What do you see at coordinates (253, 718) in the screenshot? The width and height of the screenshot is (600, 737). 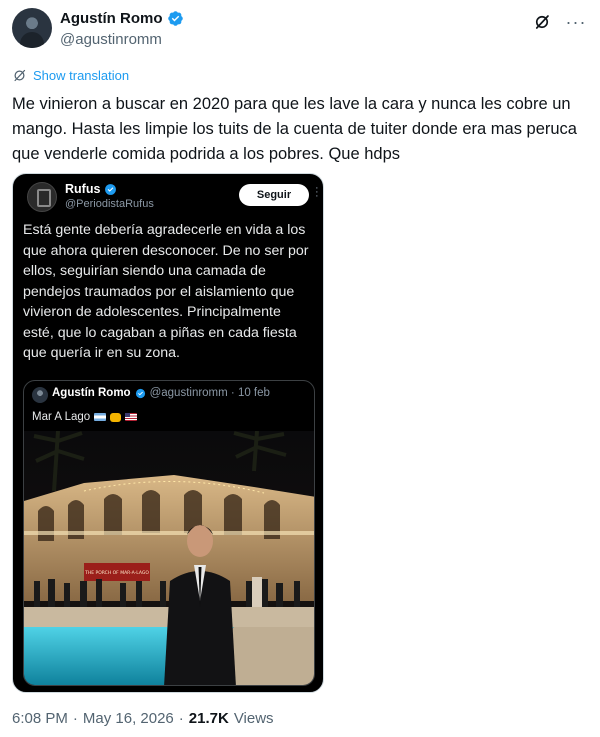 I see `views-label: Views` at bounding box center [253, 718].